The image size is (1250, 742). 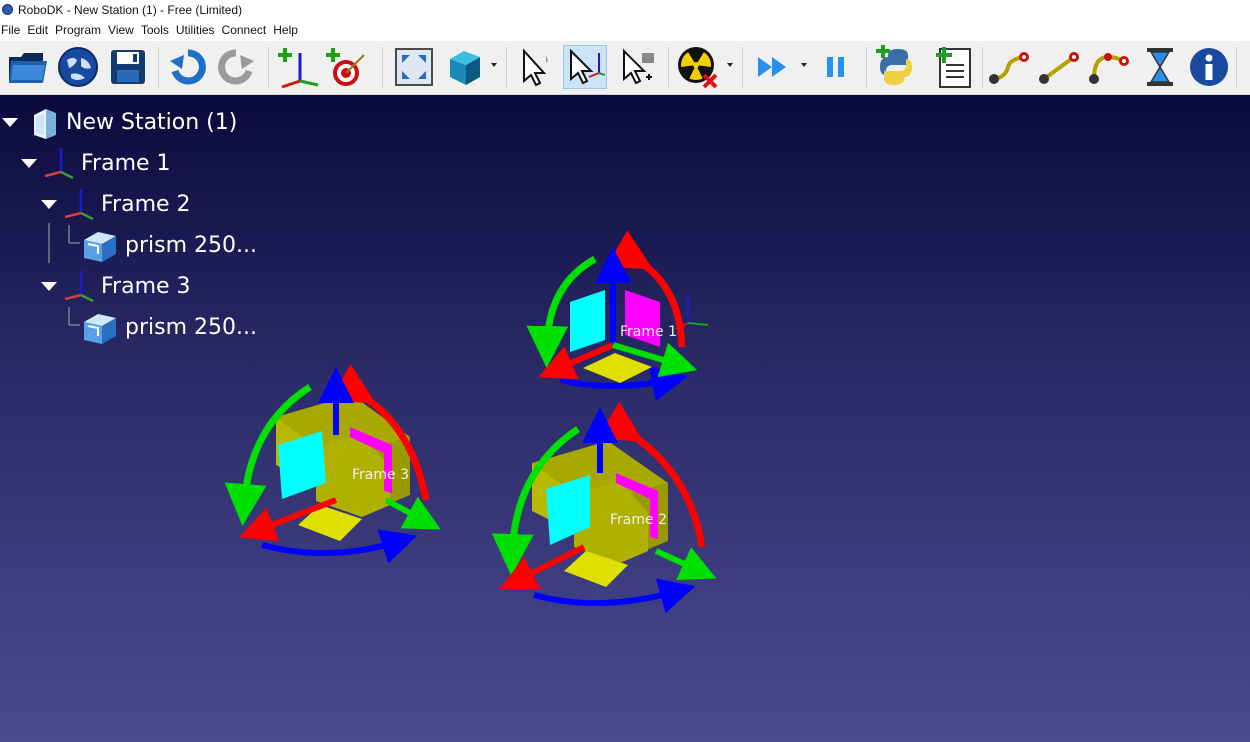 What do you see at coordinates (494, 65) in the screenshot?
I see `view-dropdown-arrow` at bounding box center [494, 65].